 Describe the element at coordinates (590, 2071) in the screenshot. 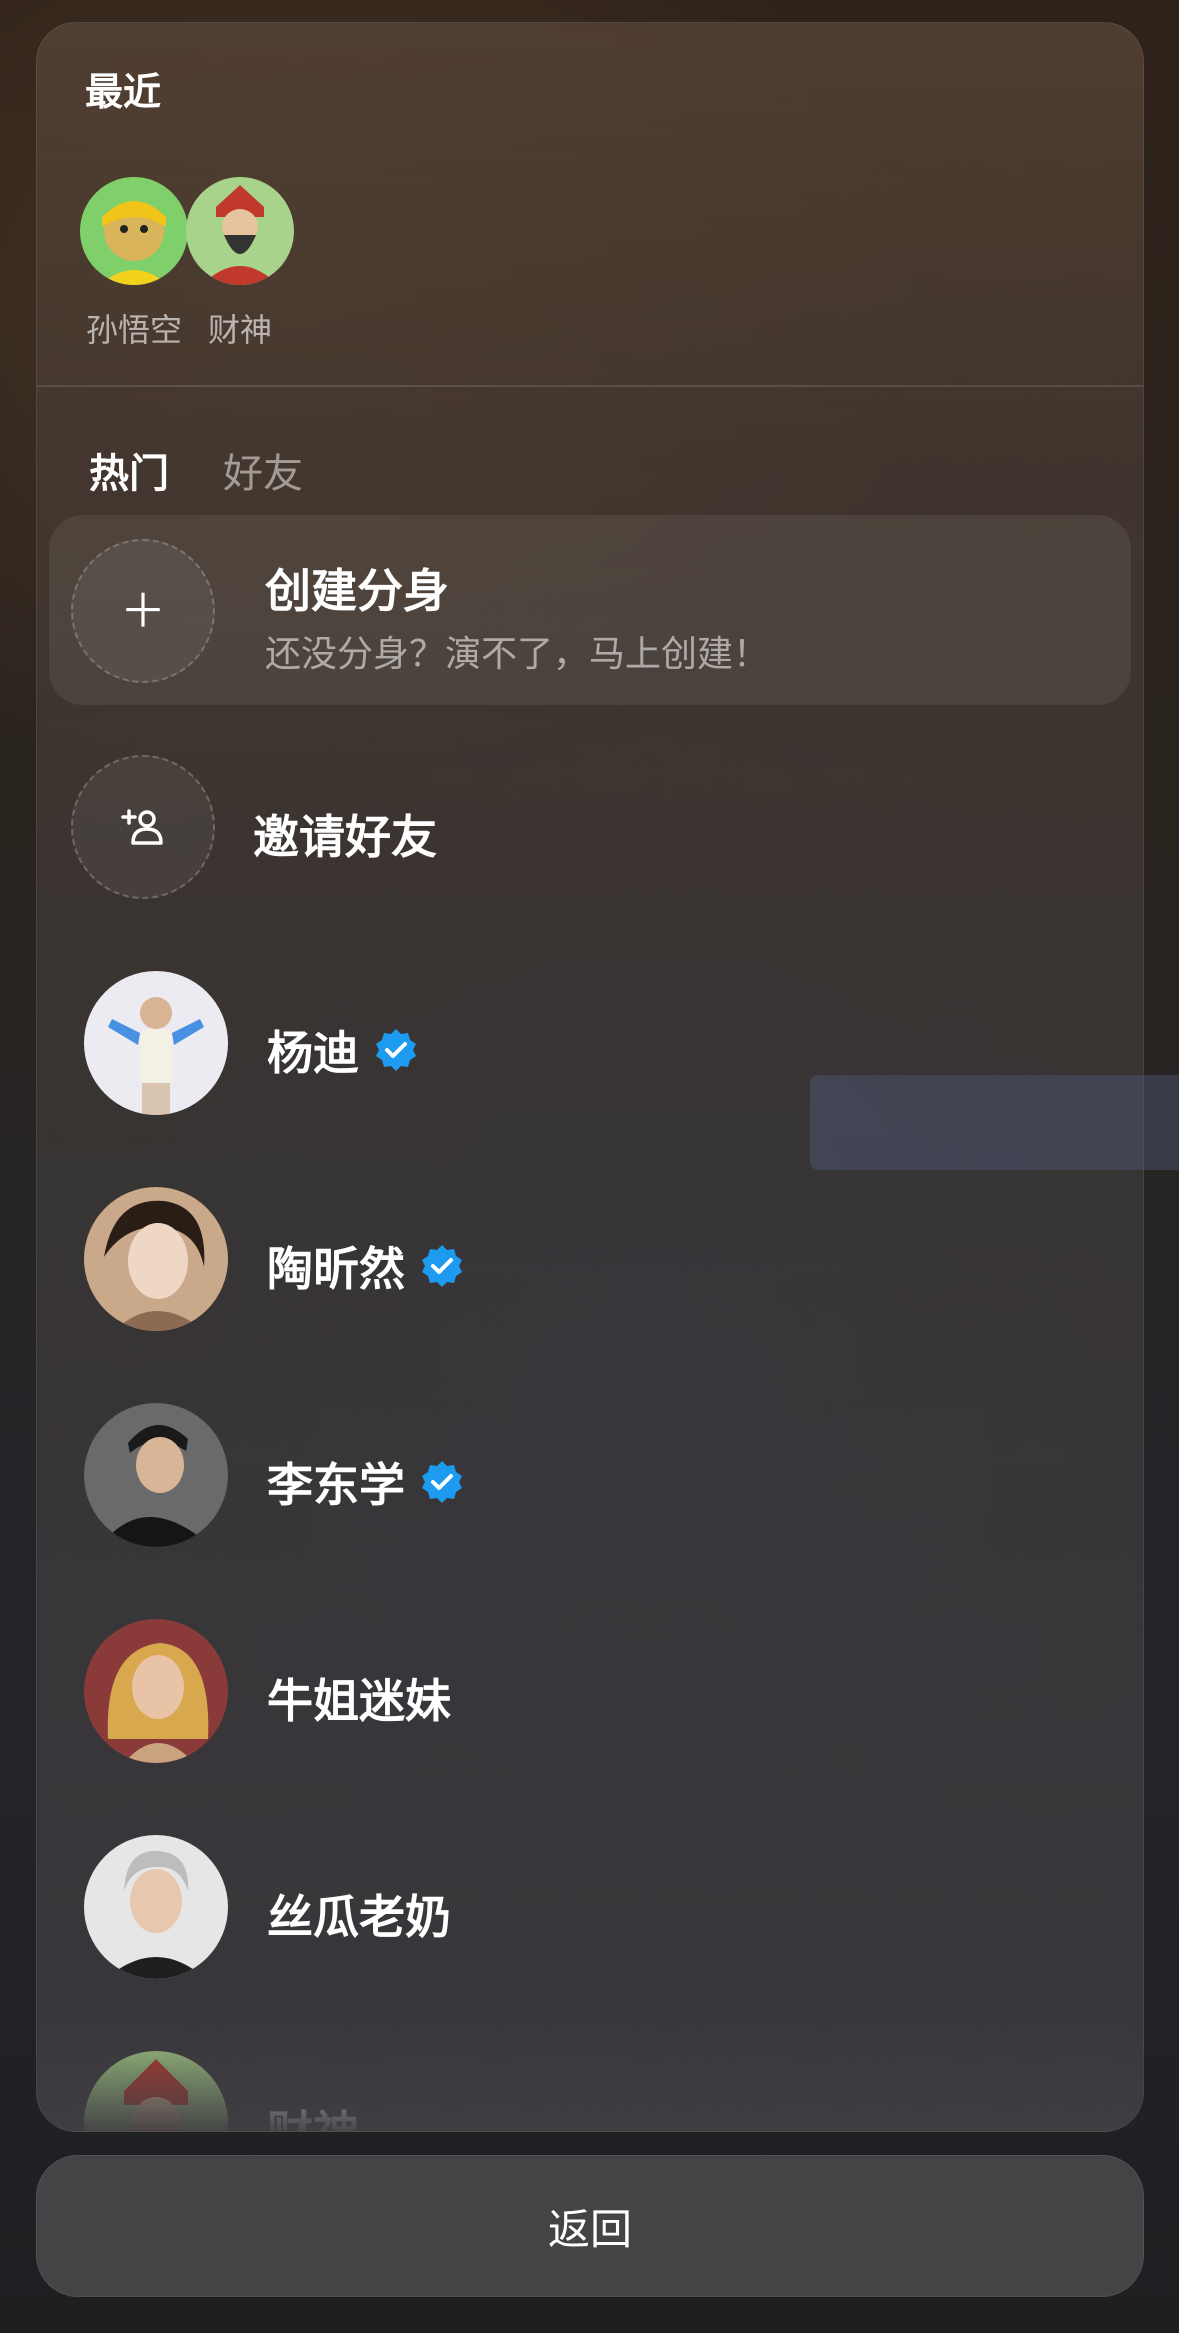

I see `list-fade-overlay` at that location.